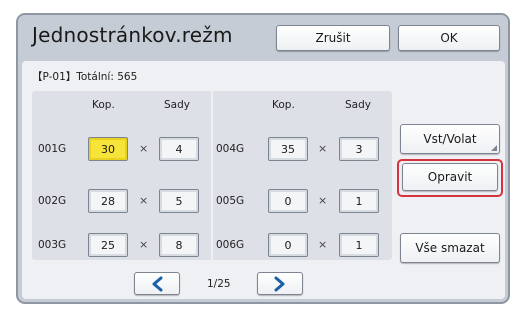  What do you see at coordinates (132, 35) in the screenshot?
I see `page-title: Jednostránkov.režm` at bounding box center [132, 35].